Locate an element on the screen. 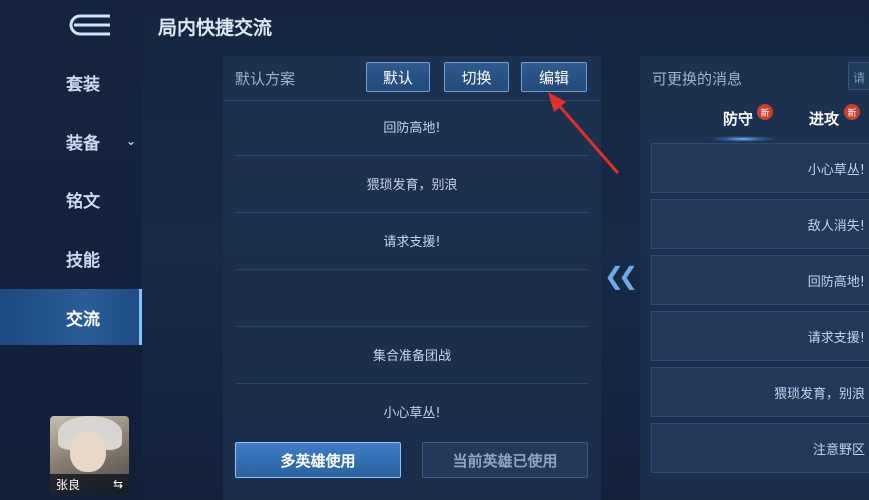 This screenshot has width=869, height=500. panel-header: 默认方案 默认 切换 编辑 is located at coordinates (412, 78).